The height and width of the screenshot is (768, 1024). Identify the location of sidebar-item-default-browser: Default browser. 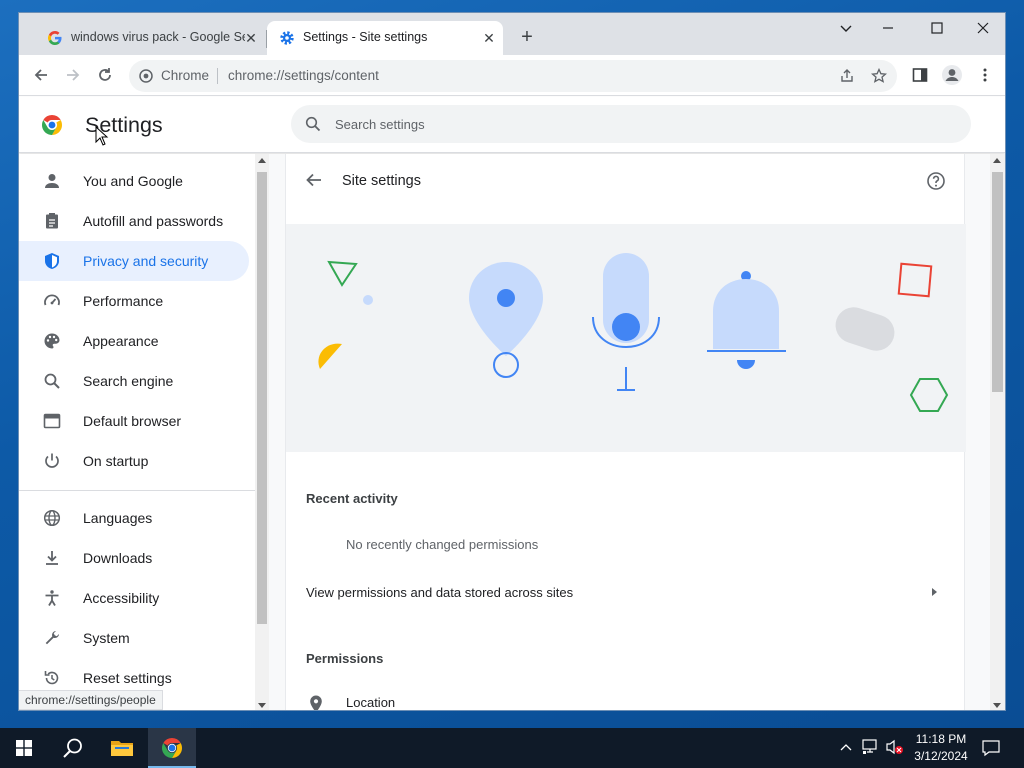
(134, 421).